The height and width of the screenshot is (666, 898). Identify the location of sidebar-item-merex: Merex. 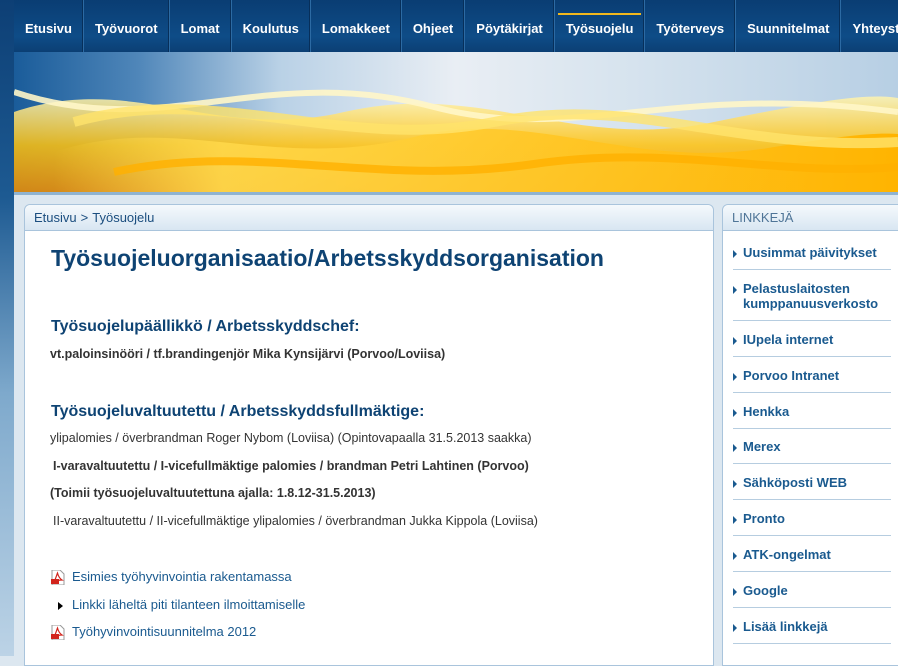
(812, 451).